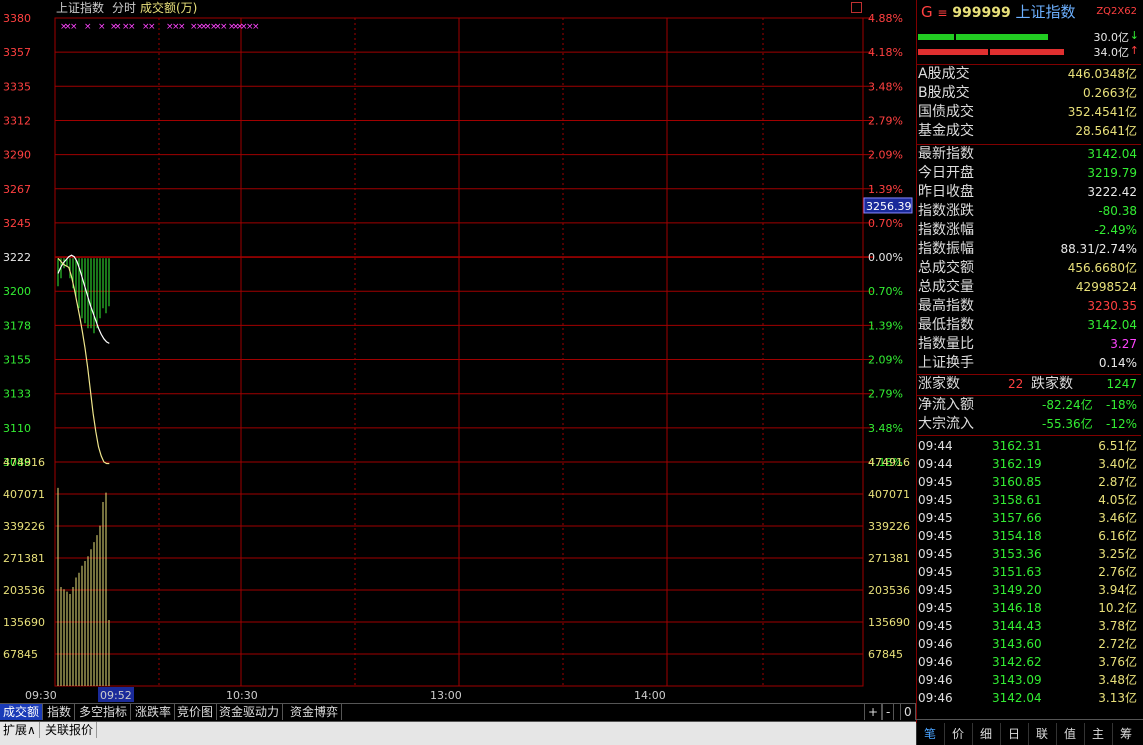 The width and height of the screenshot is (1143, 745). What do you see at coordinates (20, 730) in the screenshot?
I see `footer-tab-0: 扩展∧` at bounding box center [20, 730].